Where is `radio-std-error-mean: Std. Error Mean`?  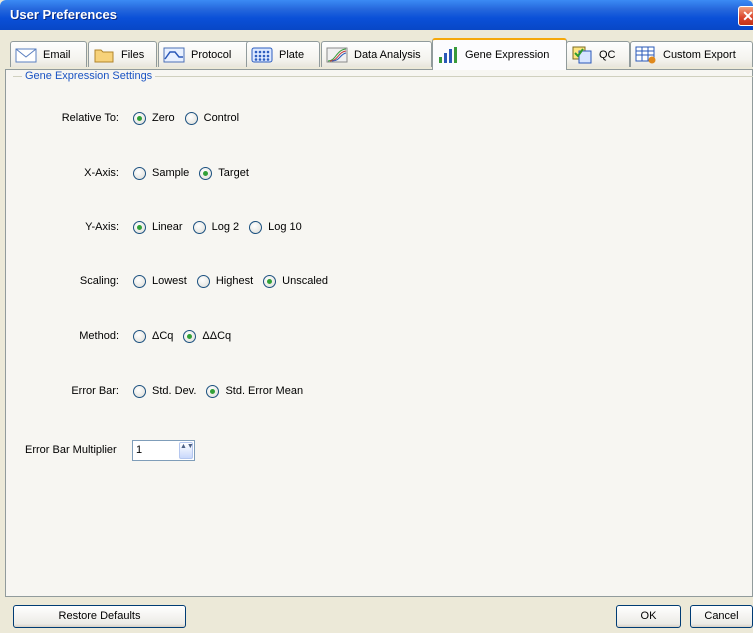
radio-std-error-mean: Std. Error Mean is located at coordinates (255, 391).